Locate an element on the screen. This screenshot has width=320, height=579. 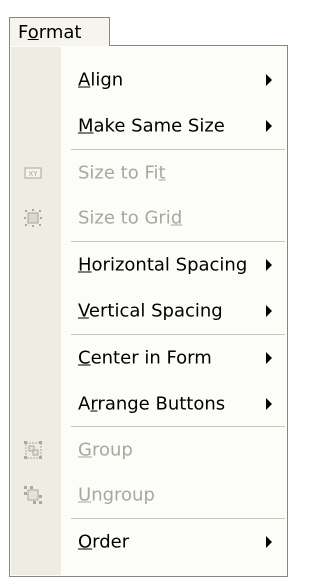
menu-item-horizontal-spacing: Horizontal Spacing is located at coordinates (148, 265).